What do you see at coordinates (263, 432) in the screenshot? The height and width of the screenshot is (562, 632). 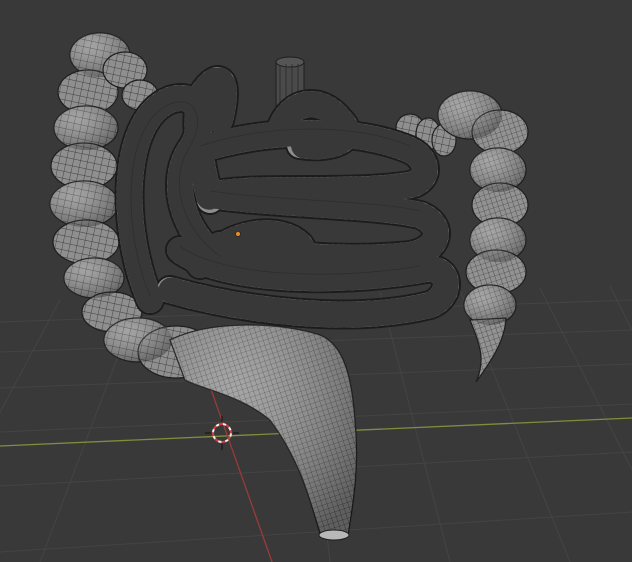 I see `rectum` at bounding box center [263, 432].